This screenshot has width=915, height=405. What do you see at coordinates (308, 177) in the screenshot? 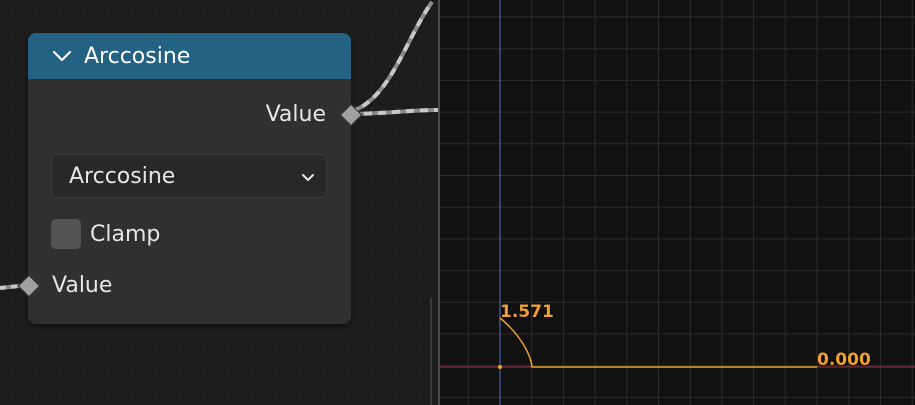
I see `chevron-down-icon` at bounding box center [308, 177].